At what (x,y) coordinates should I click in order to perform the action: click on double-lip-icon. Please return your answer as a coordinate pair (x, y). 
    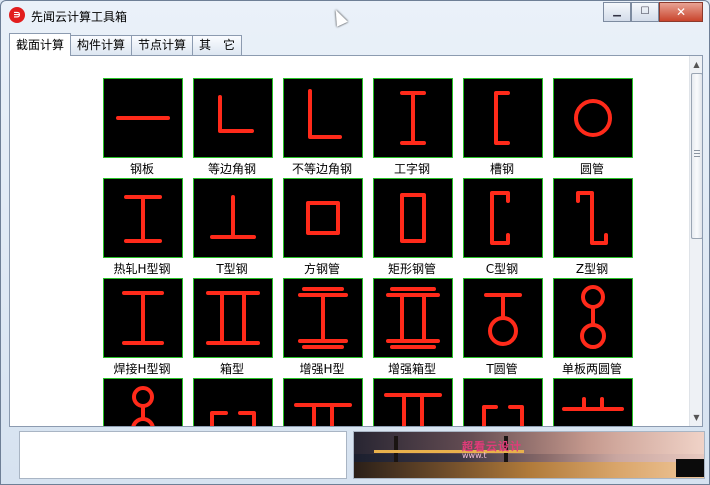
    Looking at the image, I should click on (593, 402).